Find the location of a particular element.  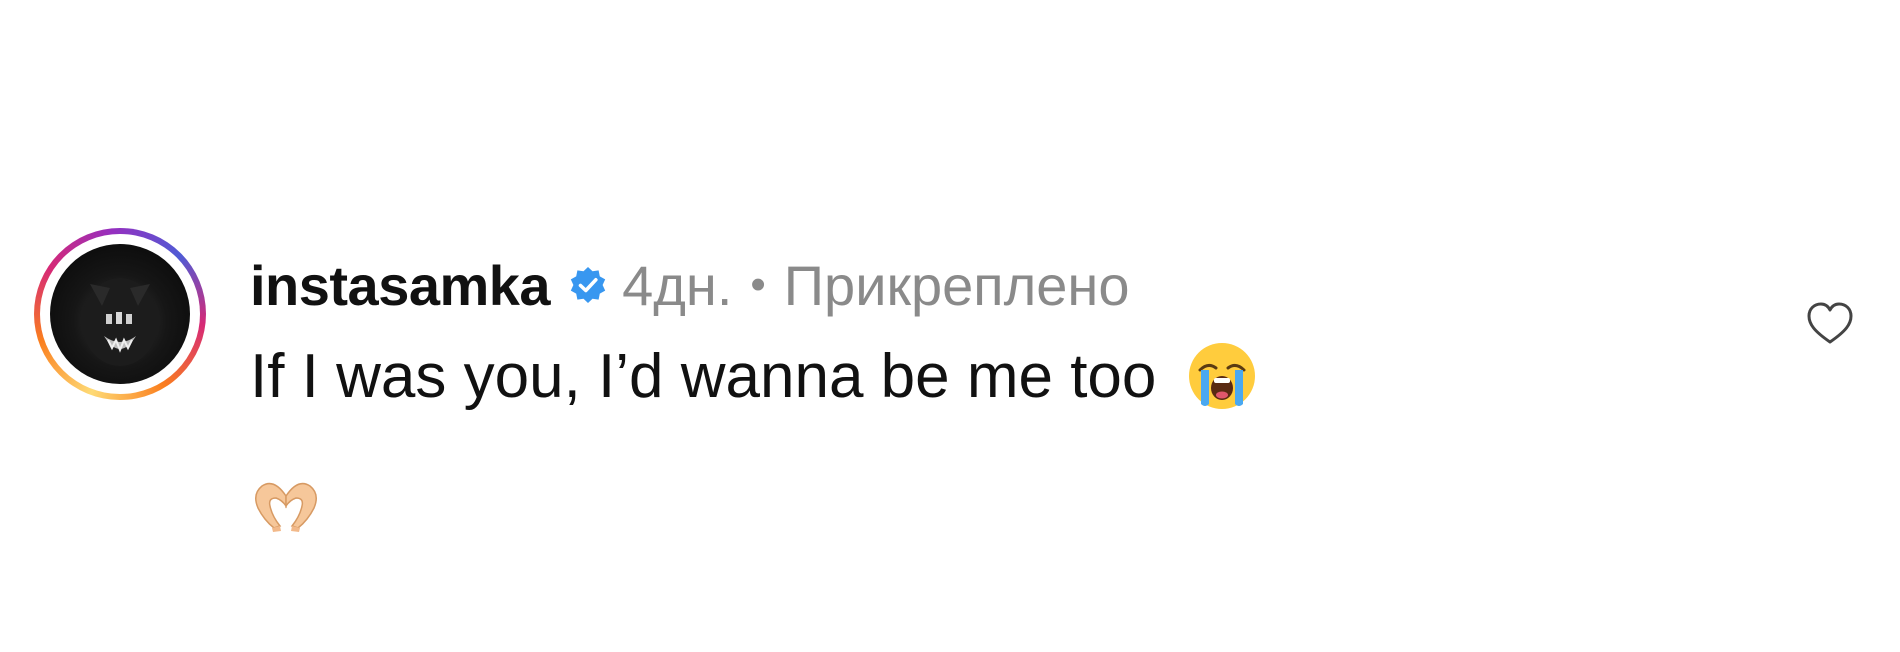

comment-meta: instasamka 4дн. • Прикреплено is located at coordinates (689, 285).